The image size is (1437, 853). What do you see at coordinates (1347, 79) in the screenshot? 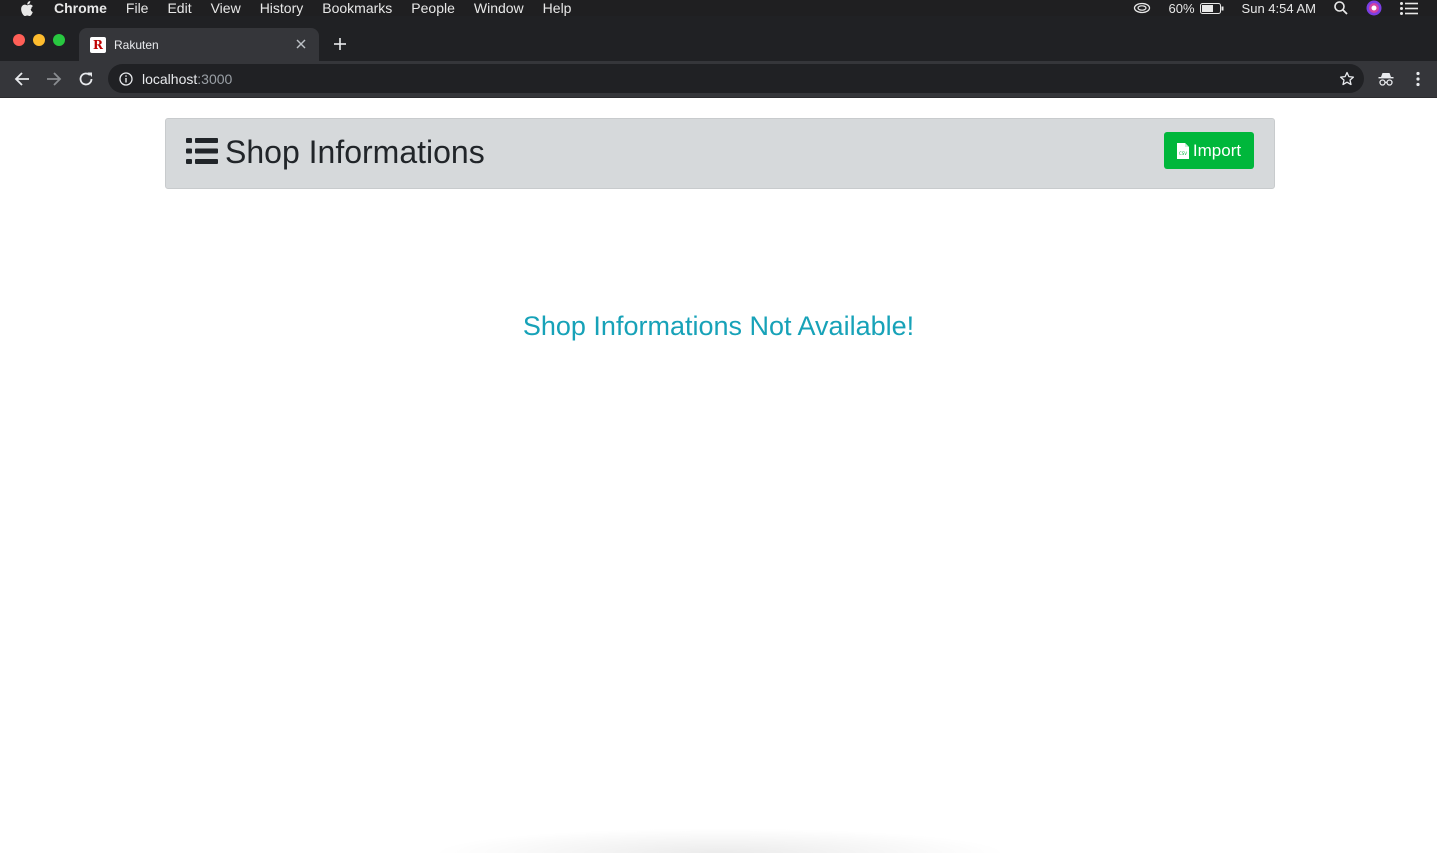
I see `bookmark-star-icon` at bounding box center [1347, 79].